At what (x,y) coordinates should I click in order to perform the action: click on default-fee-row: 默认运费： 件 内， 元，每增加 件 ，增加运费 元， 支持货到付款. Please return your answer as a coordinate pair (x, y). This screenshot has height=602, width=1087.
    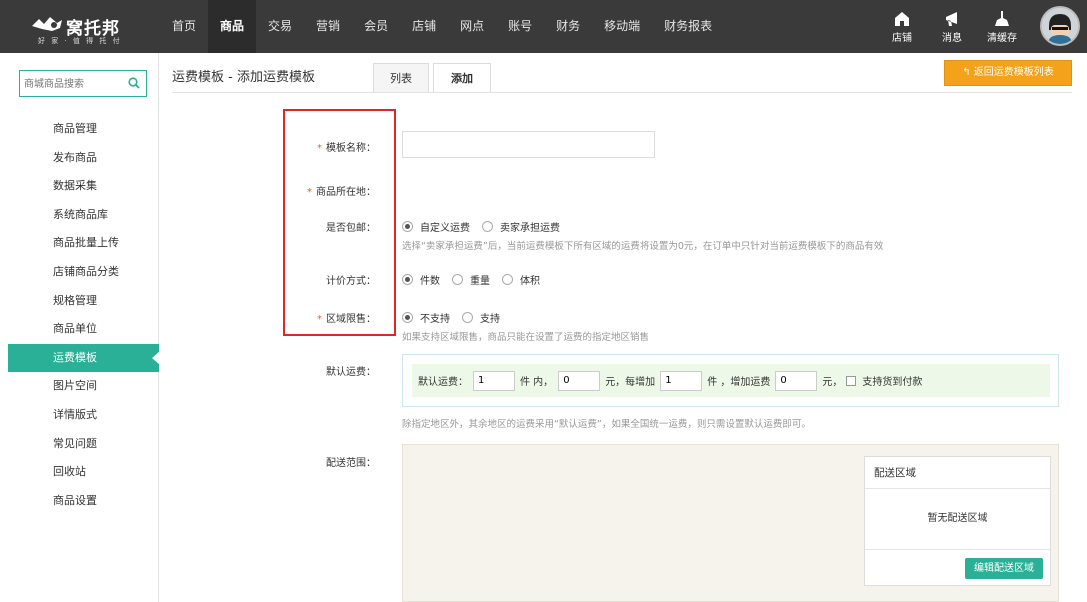
    Looking at the image, I should click on (731, 380).